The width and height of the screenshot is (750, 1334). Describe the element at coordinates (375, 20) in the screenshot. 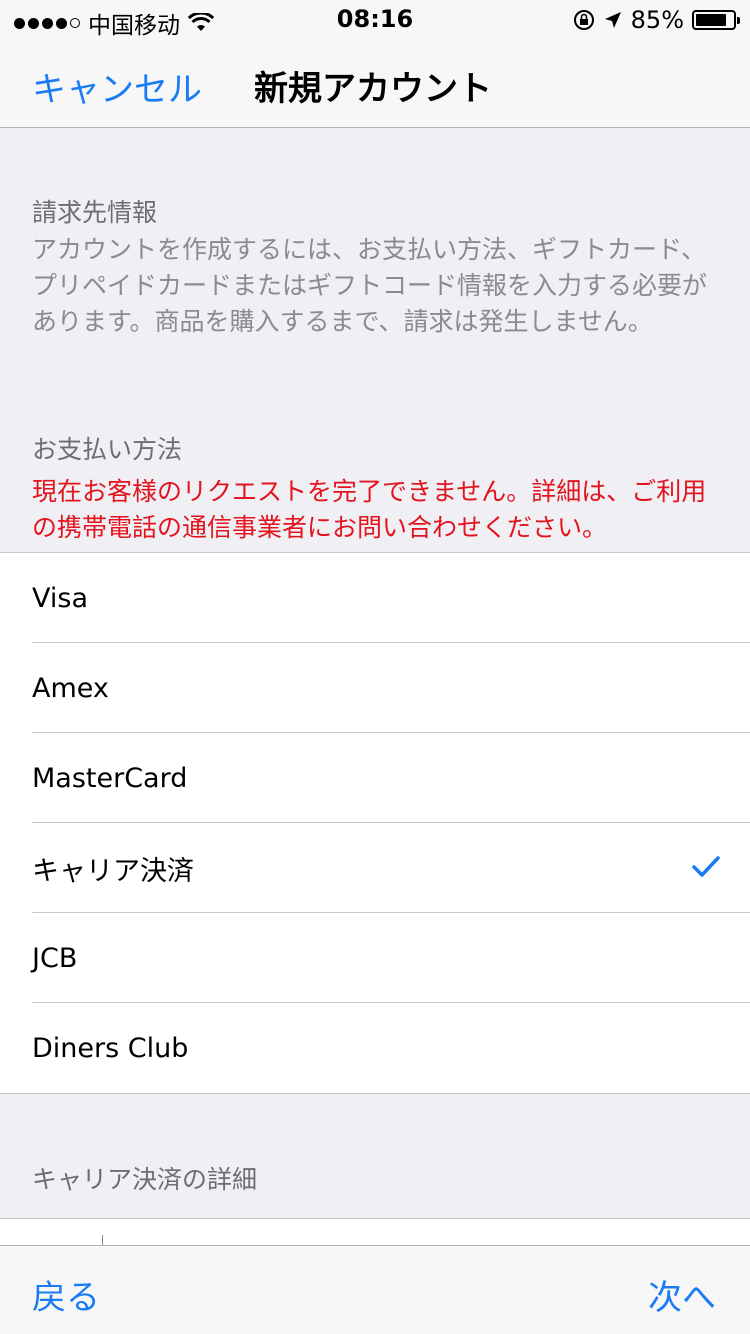

I see `status-bar: 中国移动 08:16 85%` at that location.